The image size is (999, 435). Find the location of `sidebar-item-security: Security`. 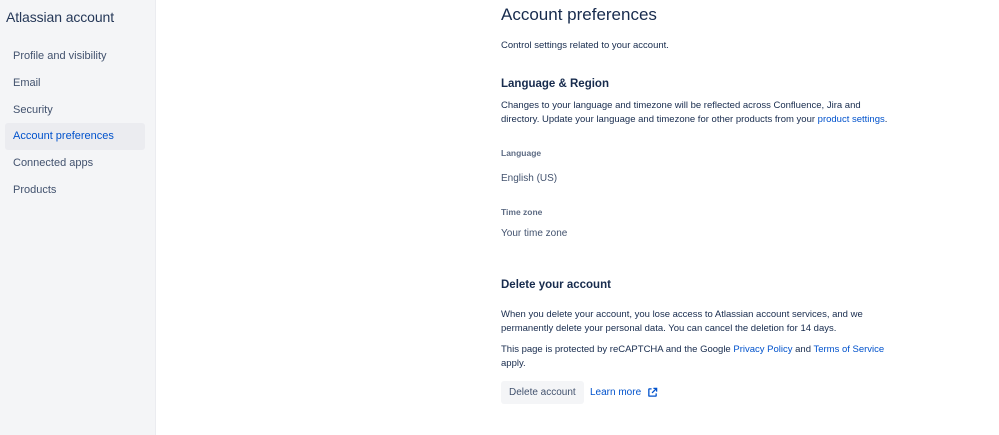

sidebar-item-security: Security is located at coordinates (75, 110).